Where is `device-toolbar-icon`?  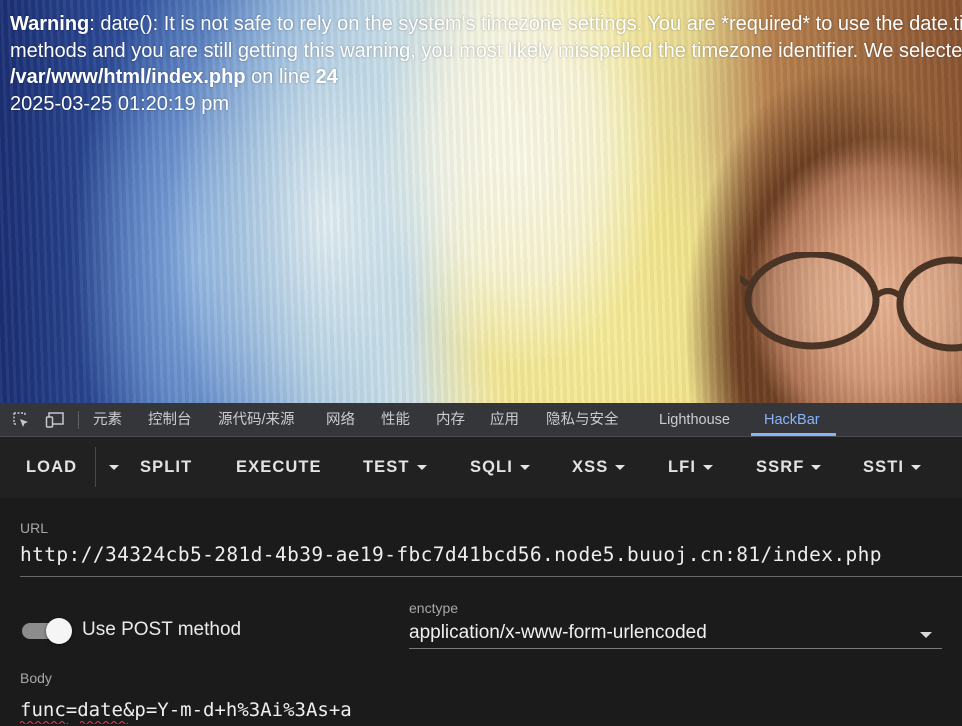 device-toolbar-icon is located at coordinates (55, 420).